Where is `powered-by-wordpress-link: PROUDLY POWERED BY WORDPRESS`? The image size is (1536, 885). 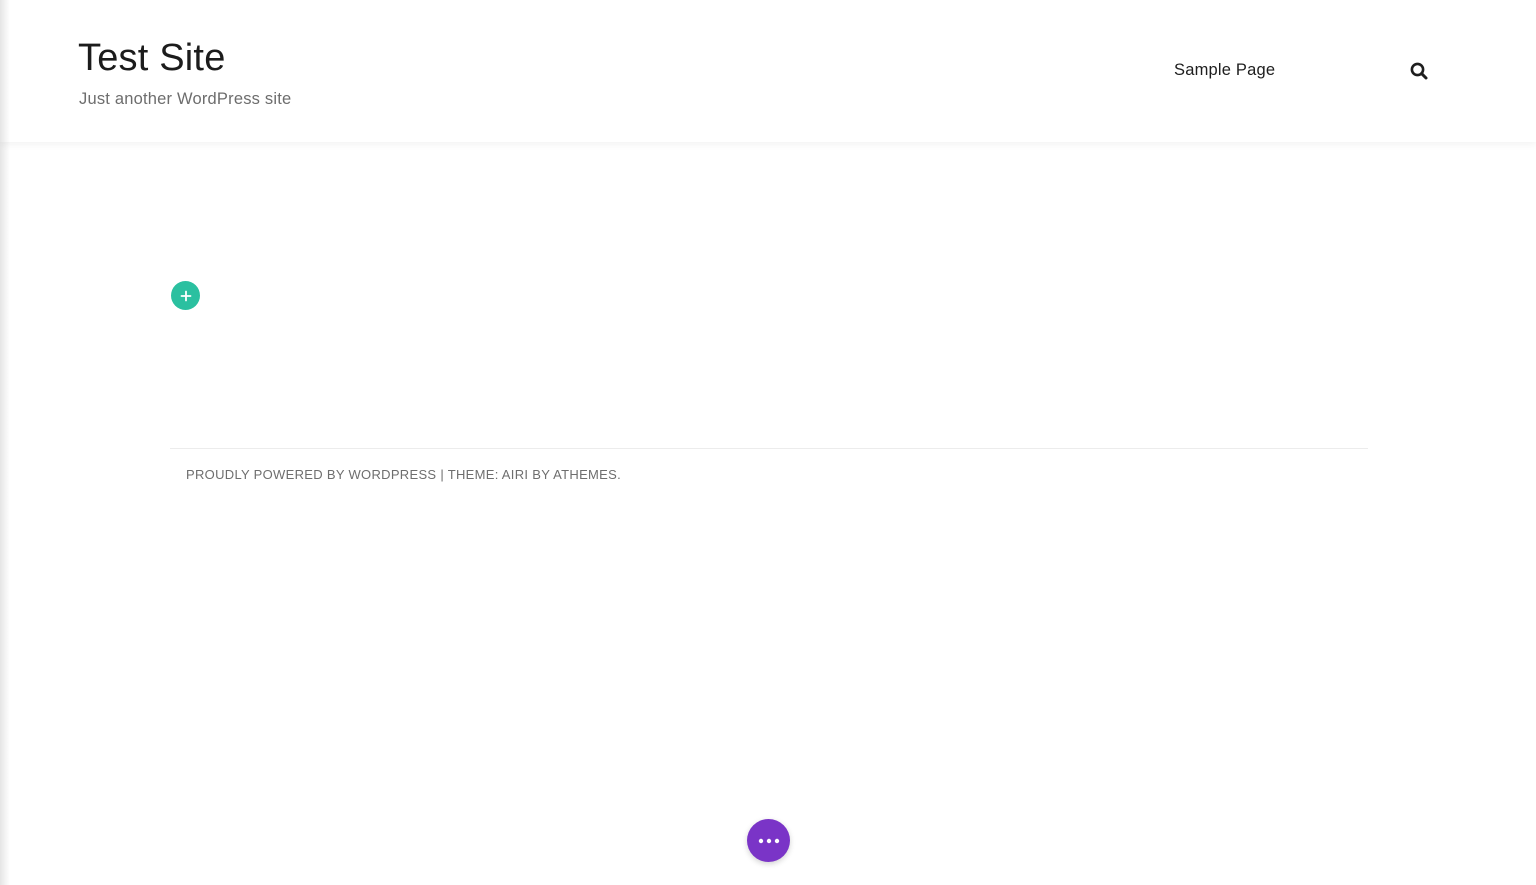 powered-by-wordpress-link: PROUDLY POWERED BY WORDPRESS is located at coordinates (311, 474).